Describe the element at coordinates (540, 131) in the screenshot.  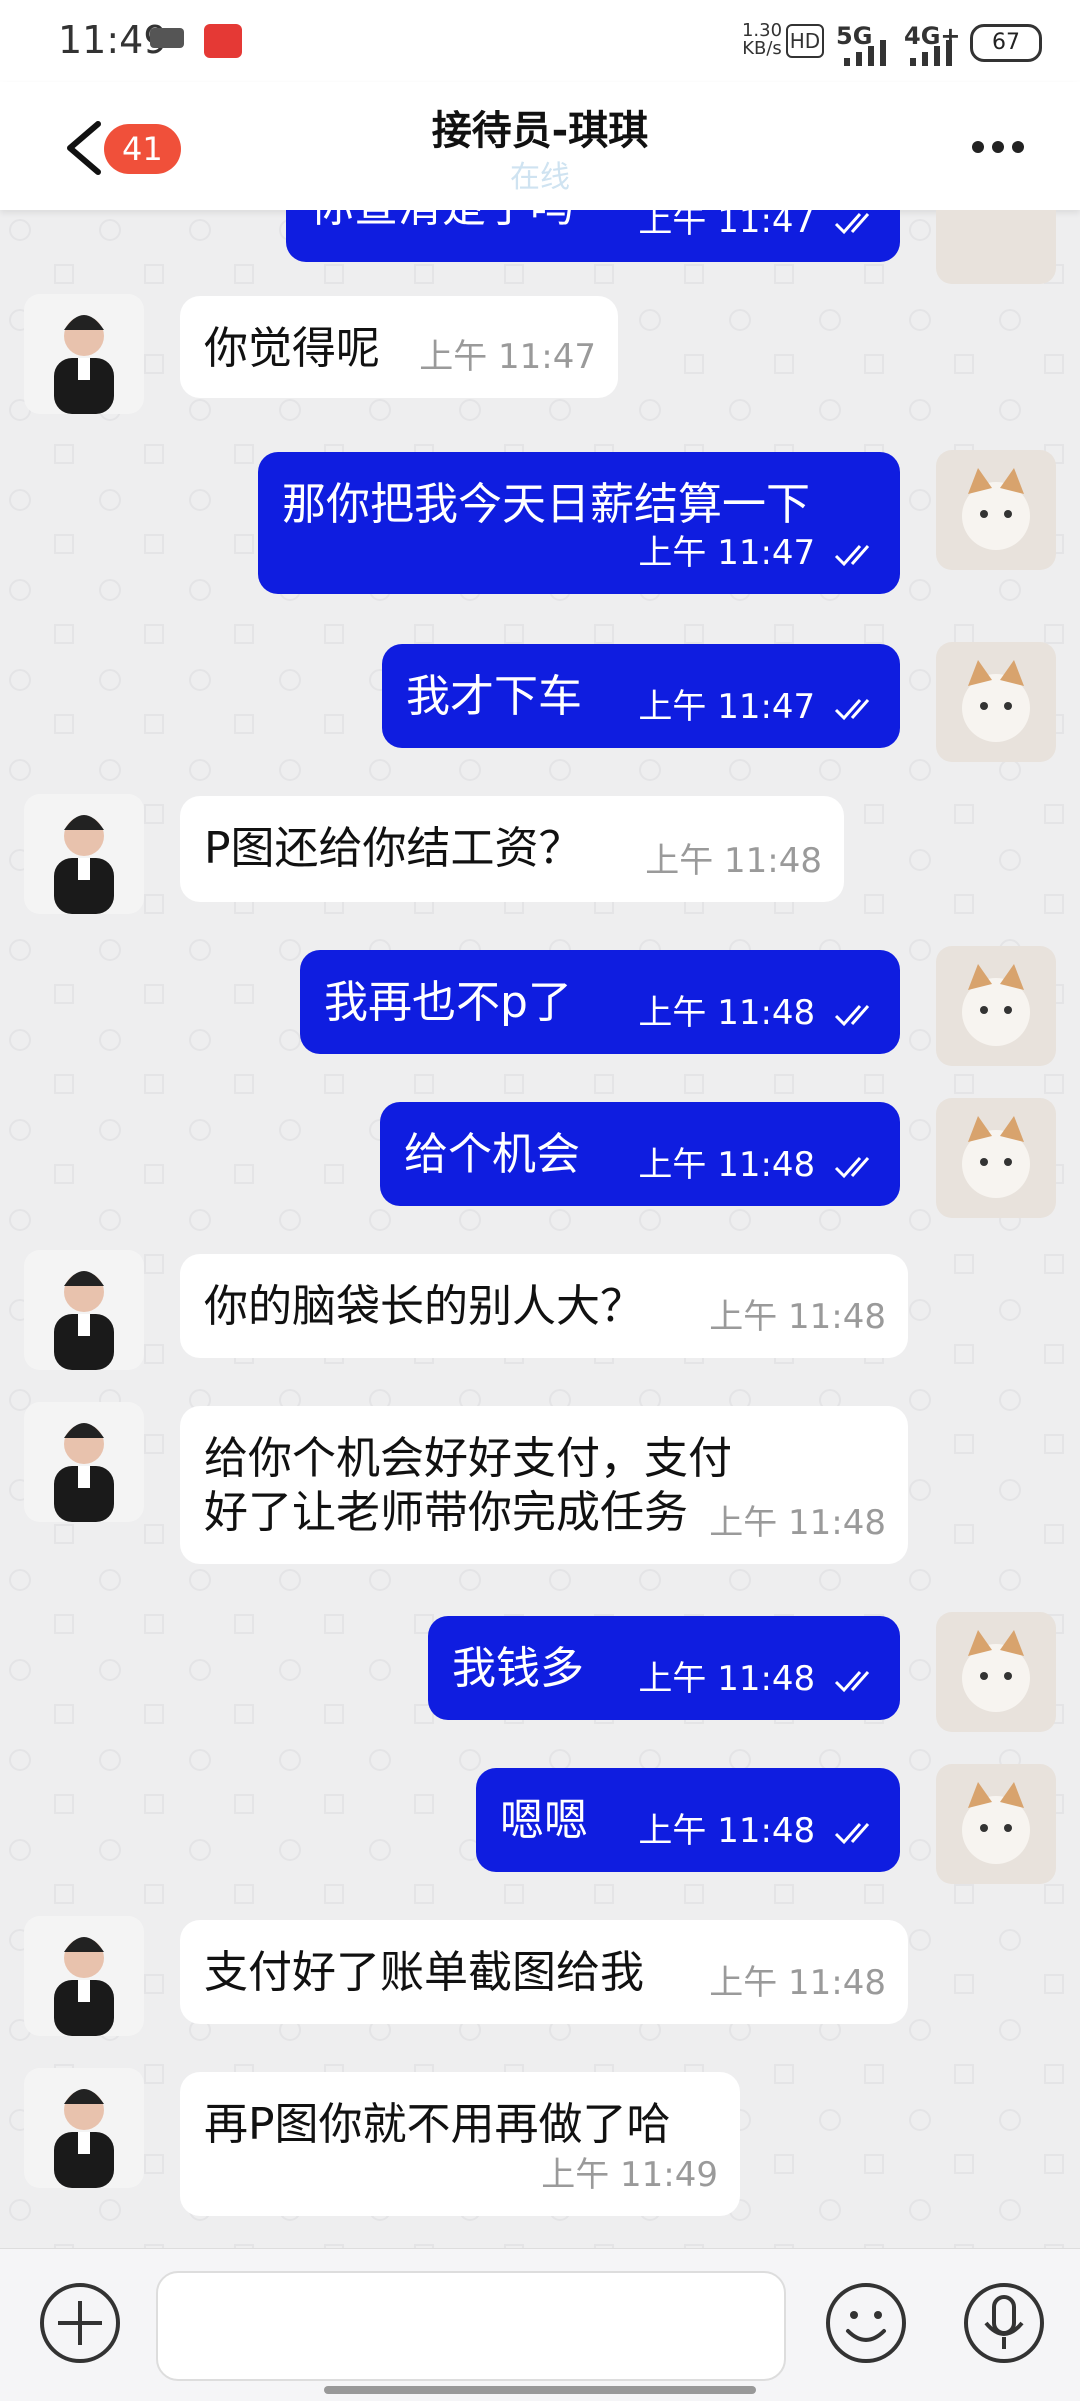
I see `chat-title: 接待员-琪琪` at that location.